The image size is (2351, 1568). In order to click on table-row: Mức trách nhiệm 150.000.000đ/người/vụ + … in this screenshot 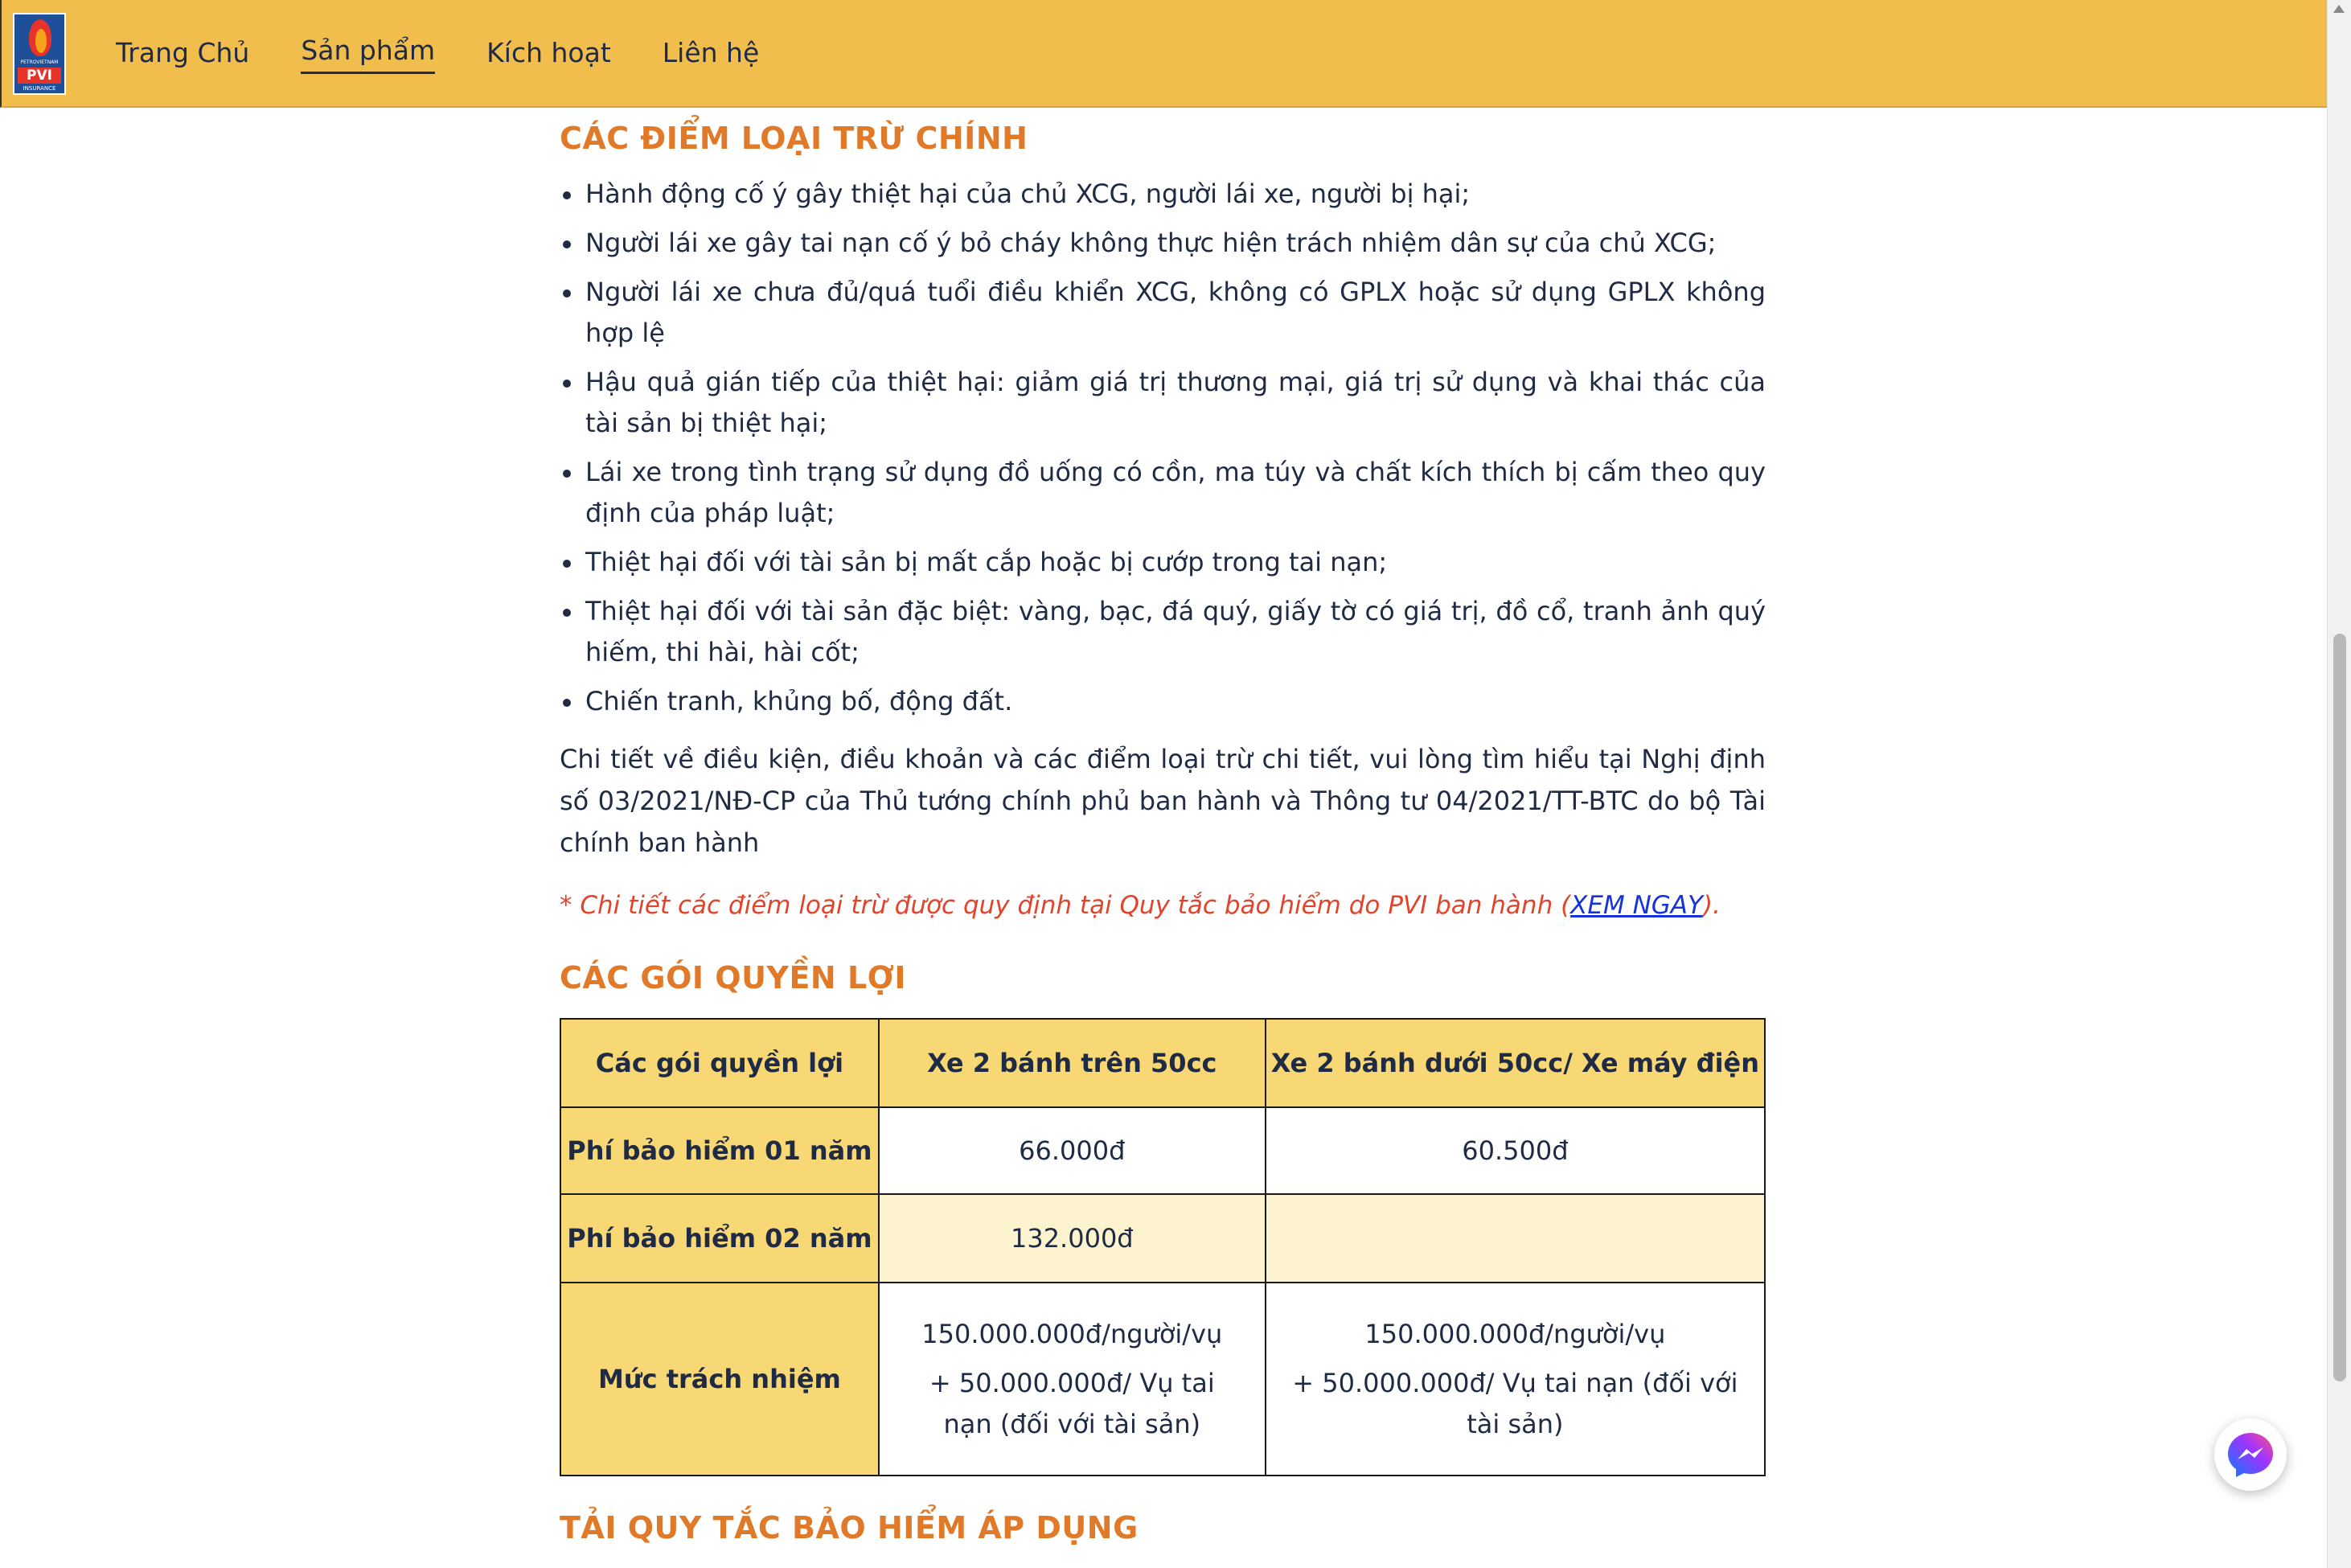, I will do `click(1163, 1379)`.